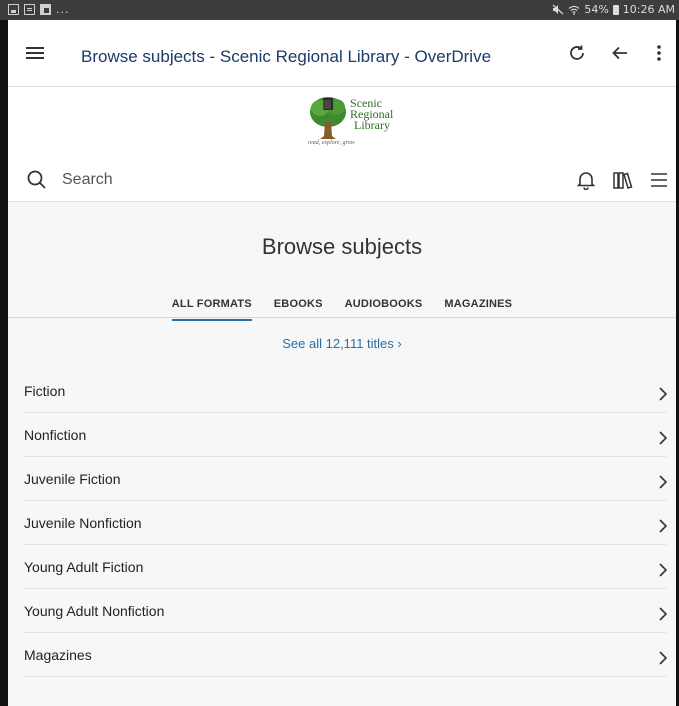 This screenshot has width=679, height=706. I want to click on message-notification-icon, so click(29, 9).